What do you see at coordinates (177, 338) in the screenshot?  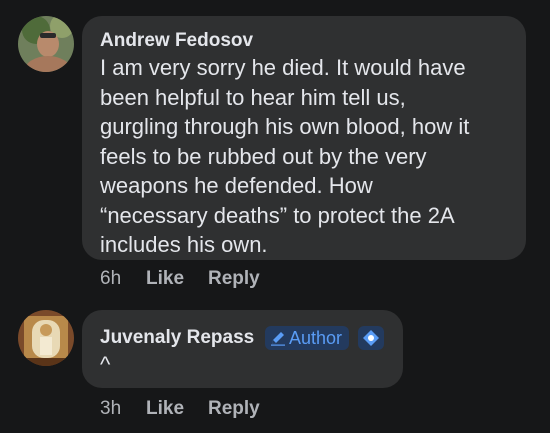 I see `comment-author-name: Juvenaly Repass` at bounding box center [177, 338].